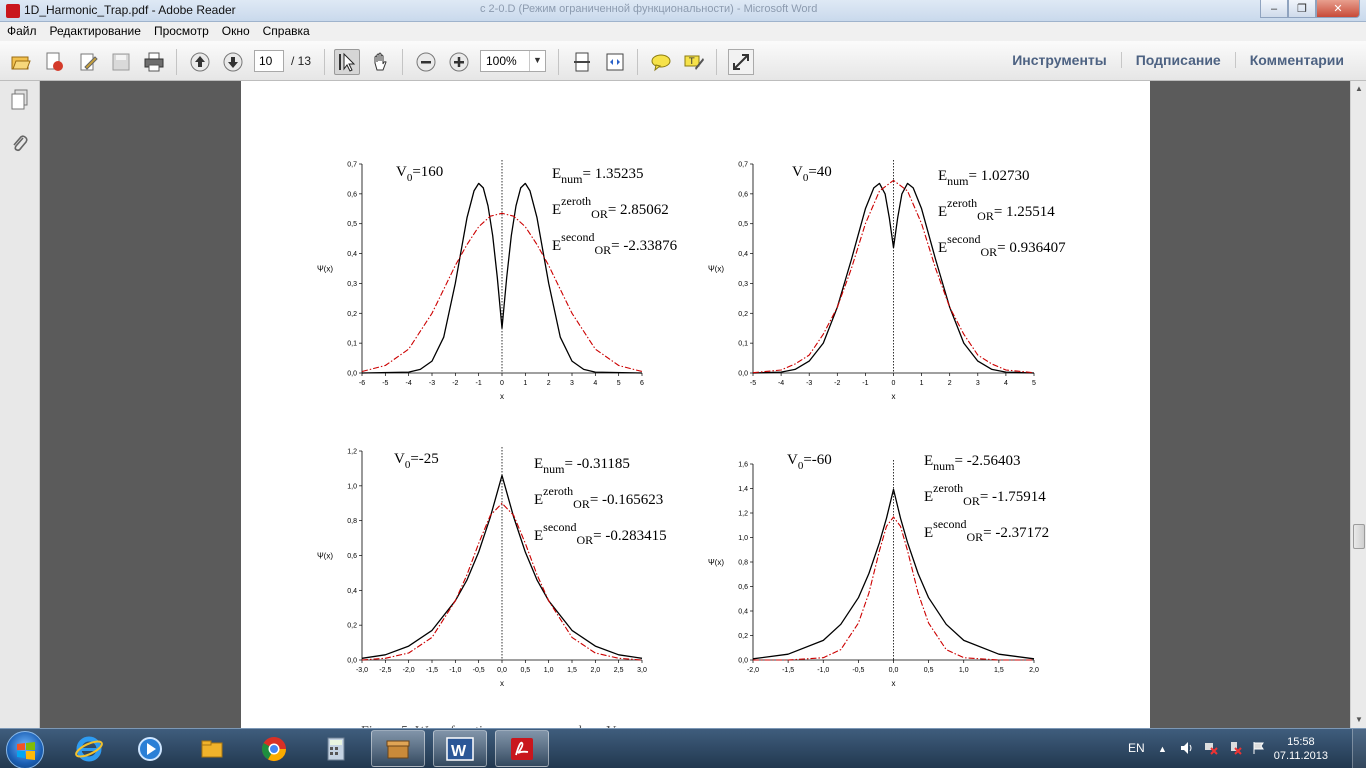 This screenshot has height=768, width=1366. I want to click on edit-document-icon, so click(88, 62).